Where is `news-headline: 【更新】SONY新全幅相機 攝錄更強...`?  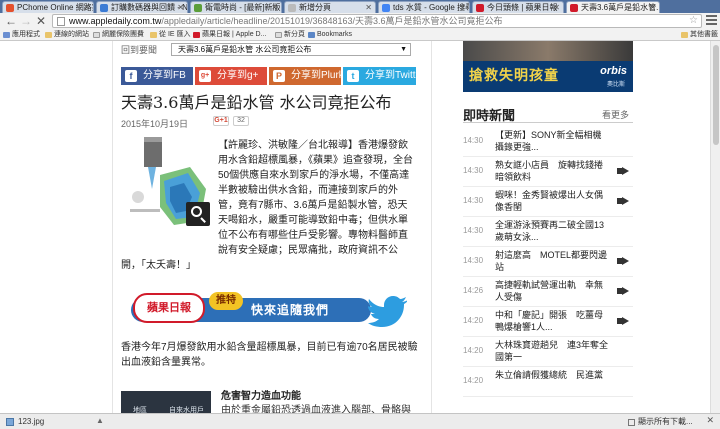 news-headline: 【更新】SONY新全幅相機 攝錄更強... is located at coordinates (553, 141).